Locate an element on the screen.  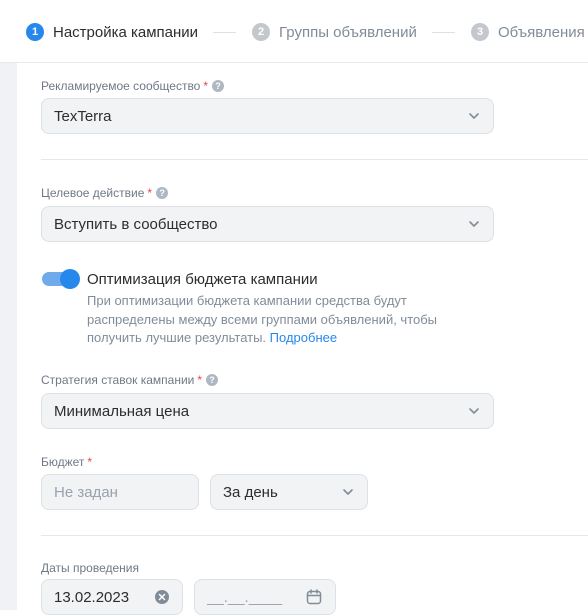
learn-more-link: Подробнее is located at coordinates (303, 337).